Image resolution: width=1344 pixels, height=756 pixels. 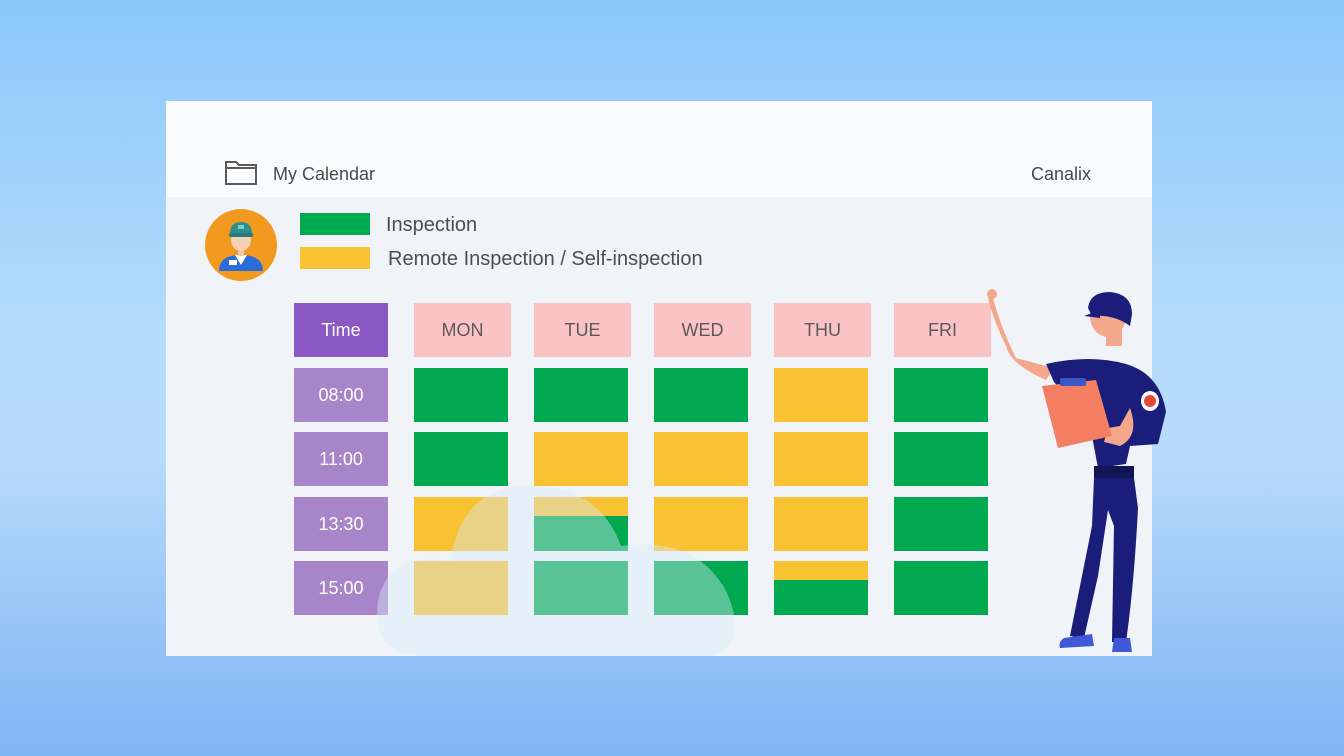 What do you see at coordinates (942, 330) in the screenshot?
I see `day-header-fri: FRI` at bounding box center [942, 330].